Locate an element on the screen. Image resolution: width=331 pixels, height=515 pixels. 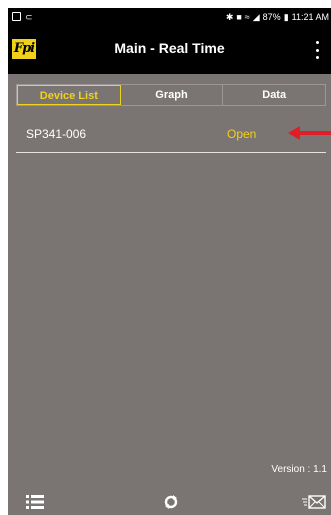
version-label: Version : 1.1 is located at coordinates (299, 469).